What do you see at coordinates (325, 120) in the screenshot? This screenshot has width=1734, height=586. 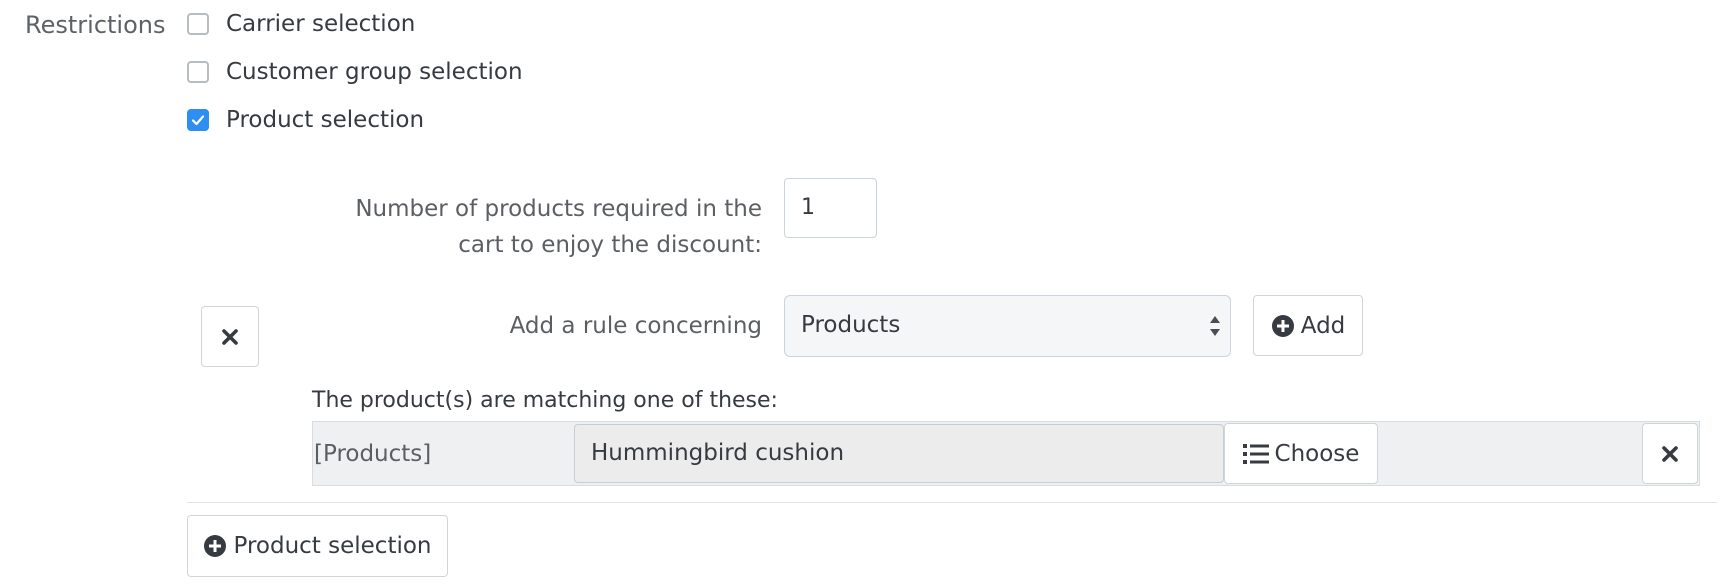 I see `product-selection-label: Product selection` at bounding box center [325, 120].